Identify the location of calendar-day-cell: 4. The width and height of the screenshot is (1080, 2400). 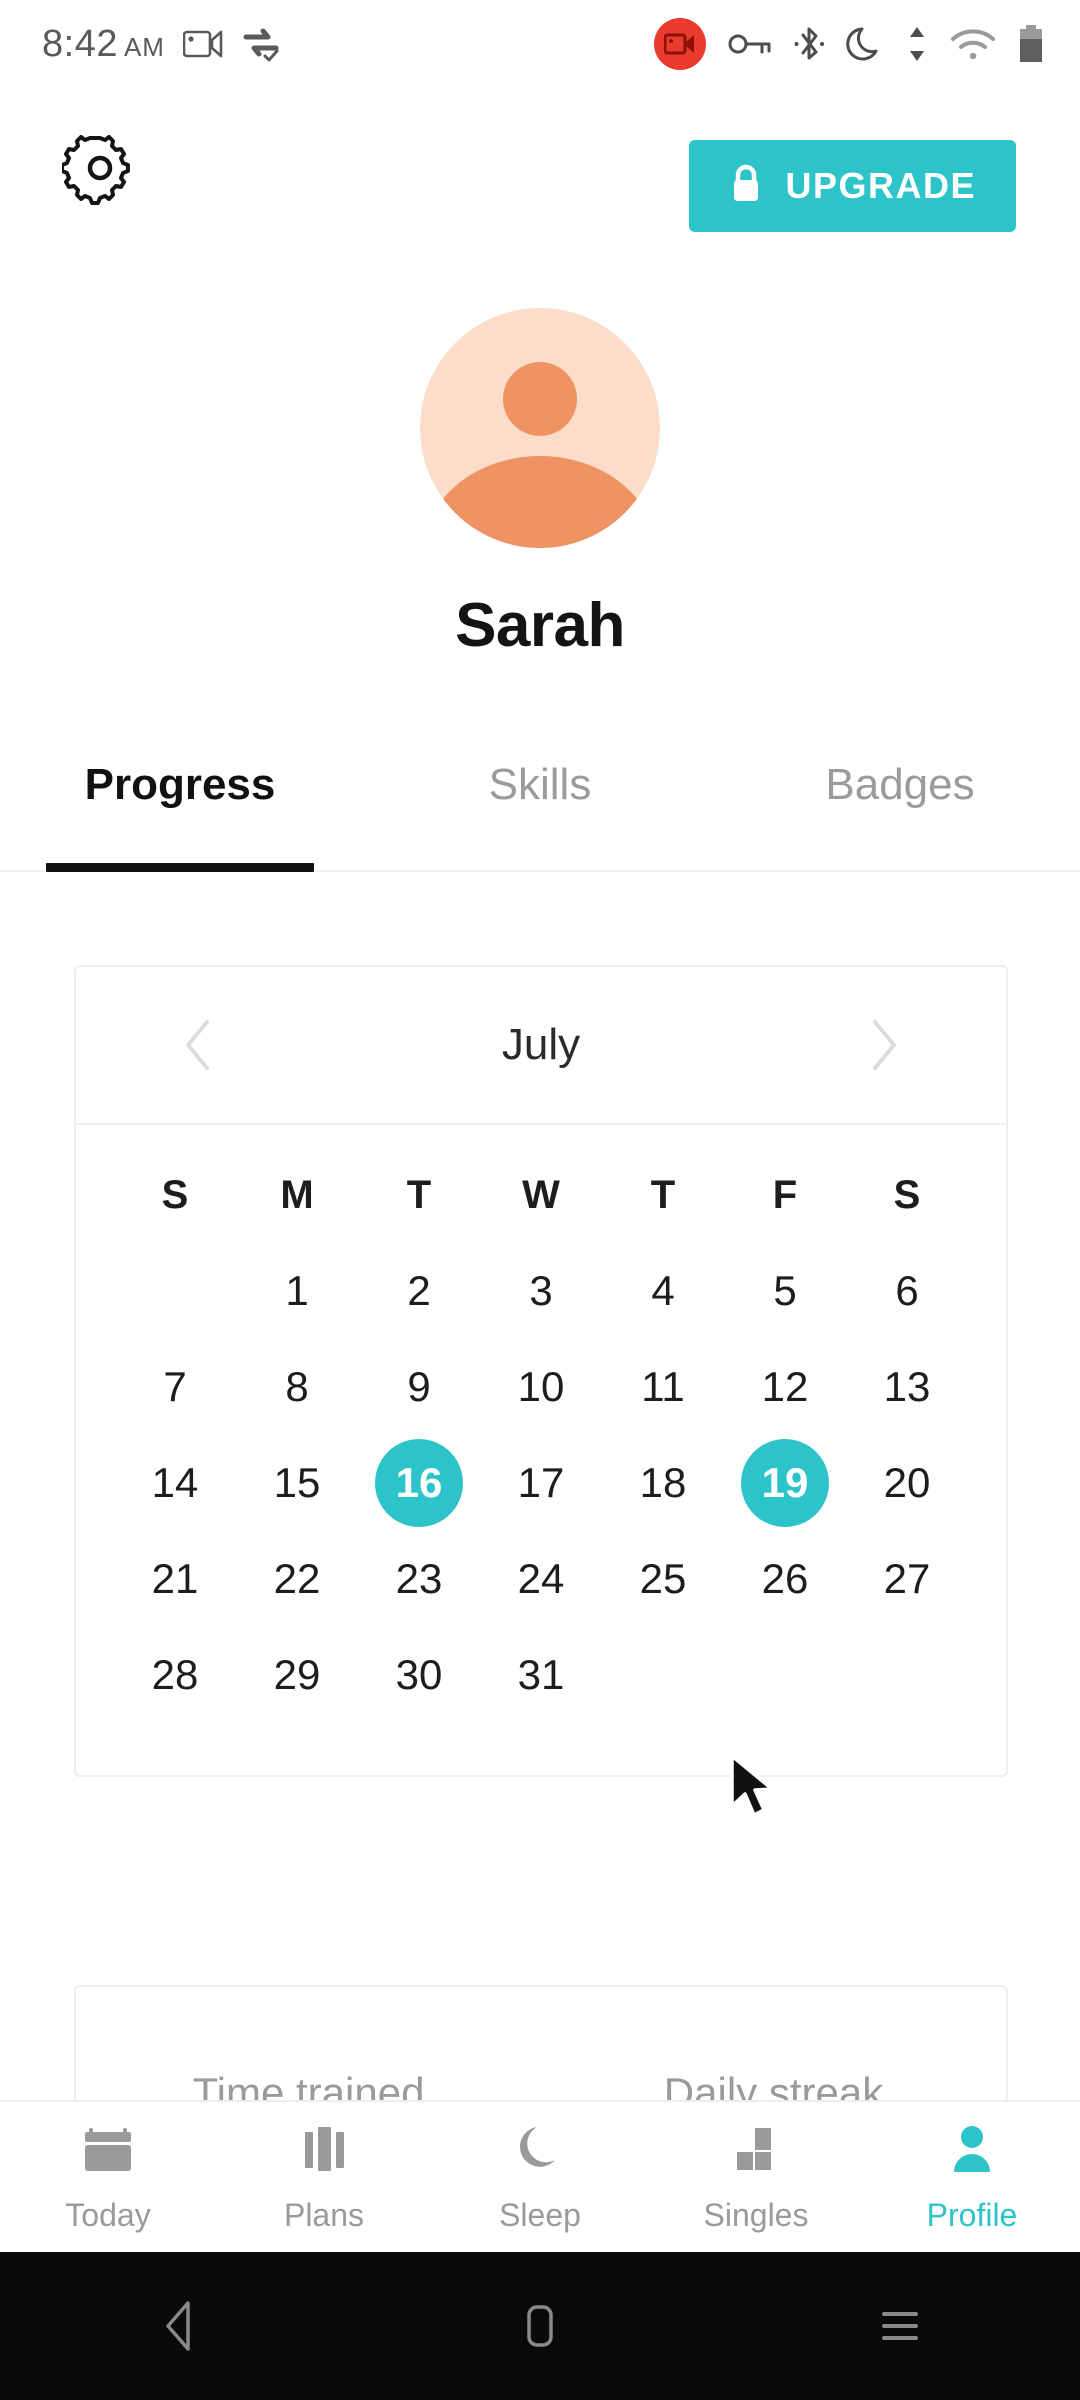
(663, 1291).